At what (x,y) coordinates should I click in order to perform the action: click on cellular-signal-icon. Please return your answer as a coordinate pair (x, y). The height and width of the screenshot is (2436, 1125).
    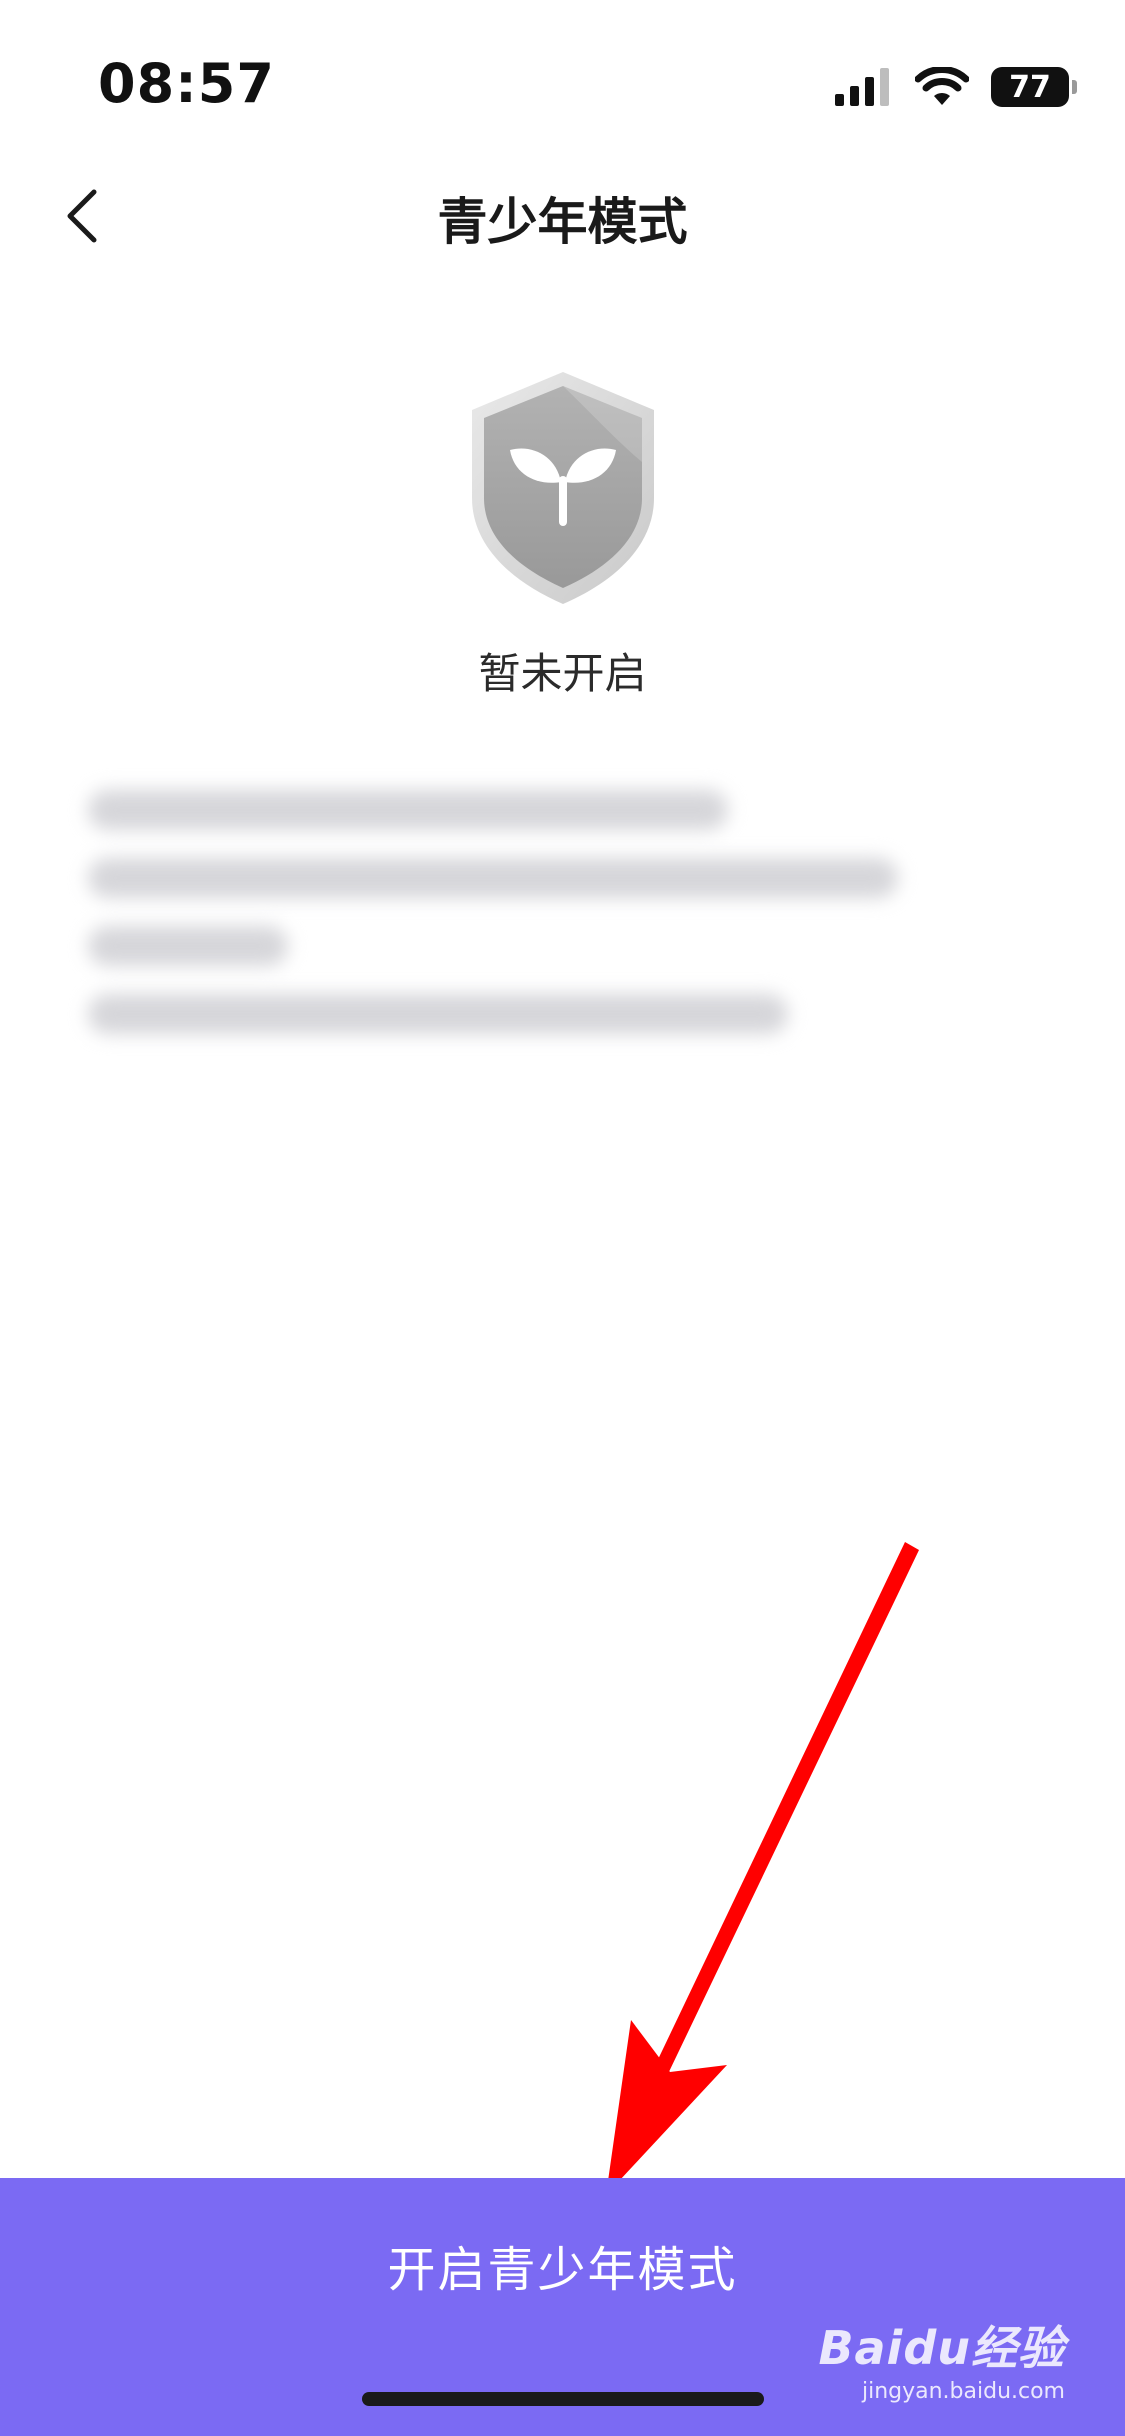
    Looking at the image, I should click on (862, 87).